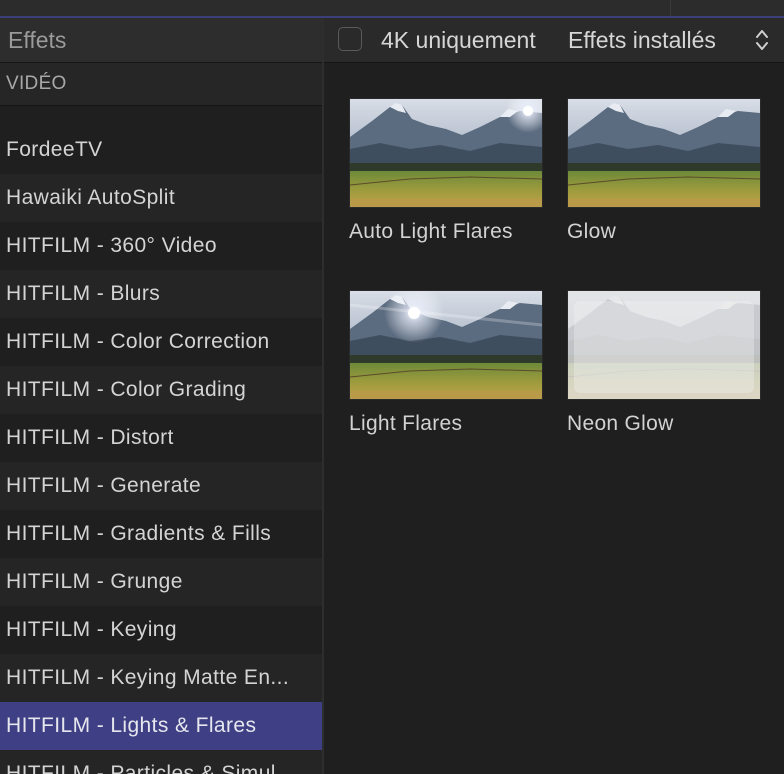 Image resolution: width=784 pixels, height=774 pixels. What do you see at coordinates (664, 345) in the screenshot?
I see `thumbnail-landscape-washed-icon` at bounding box center [664, 345].